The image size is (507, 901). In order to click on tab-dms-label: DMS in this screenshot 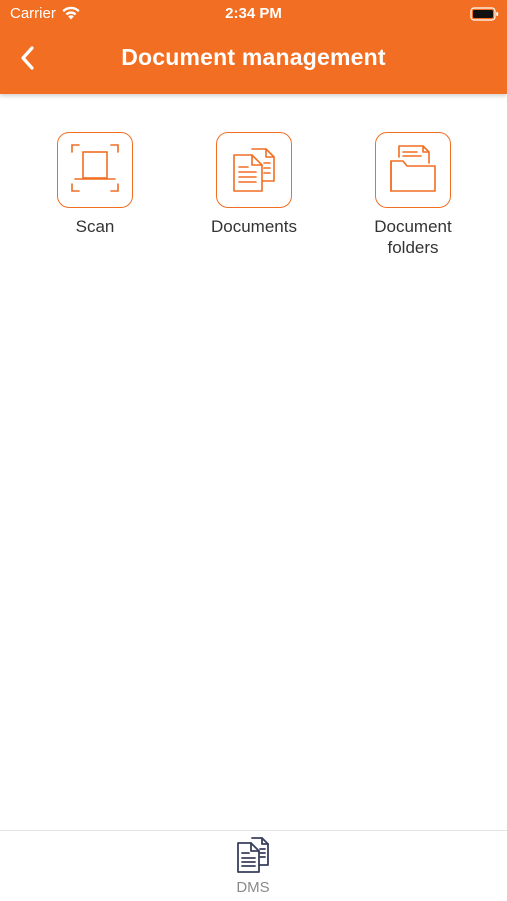, I will do `click(253, 887)`.